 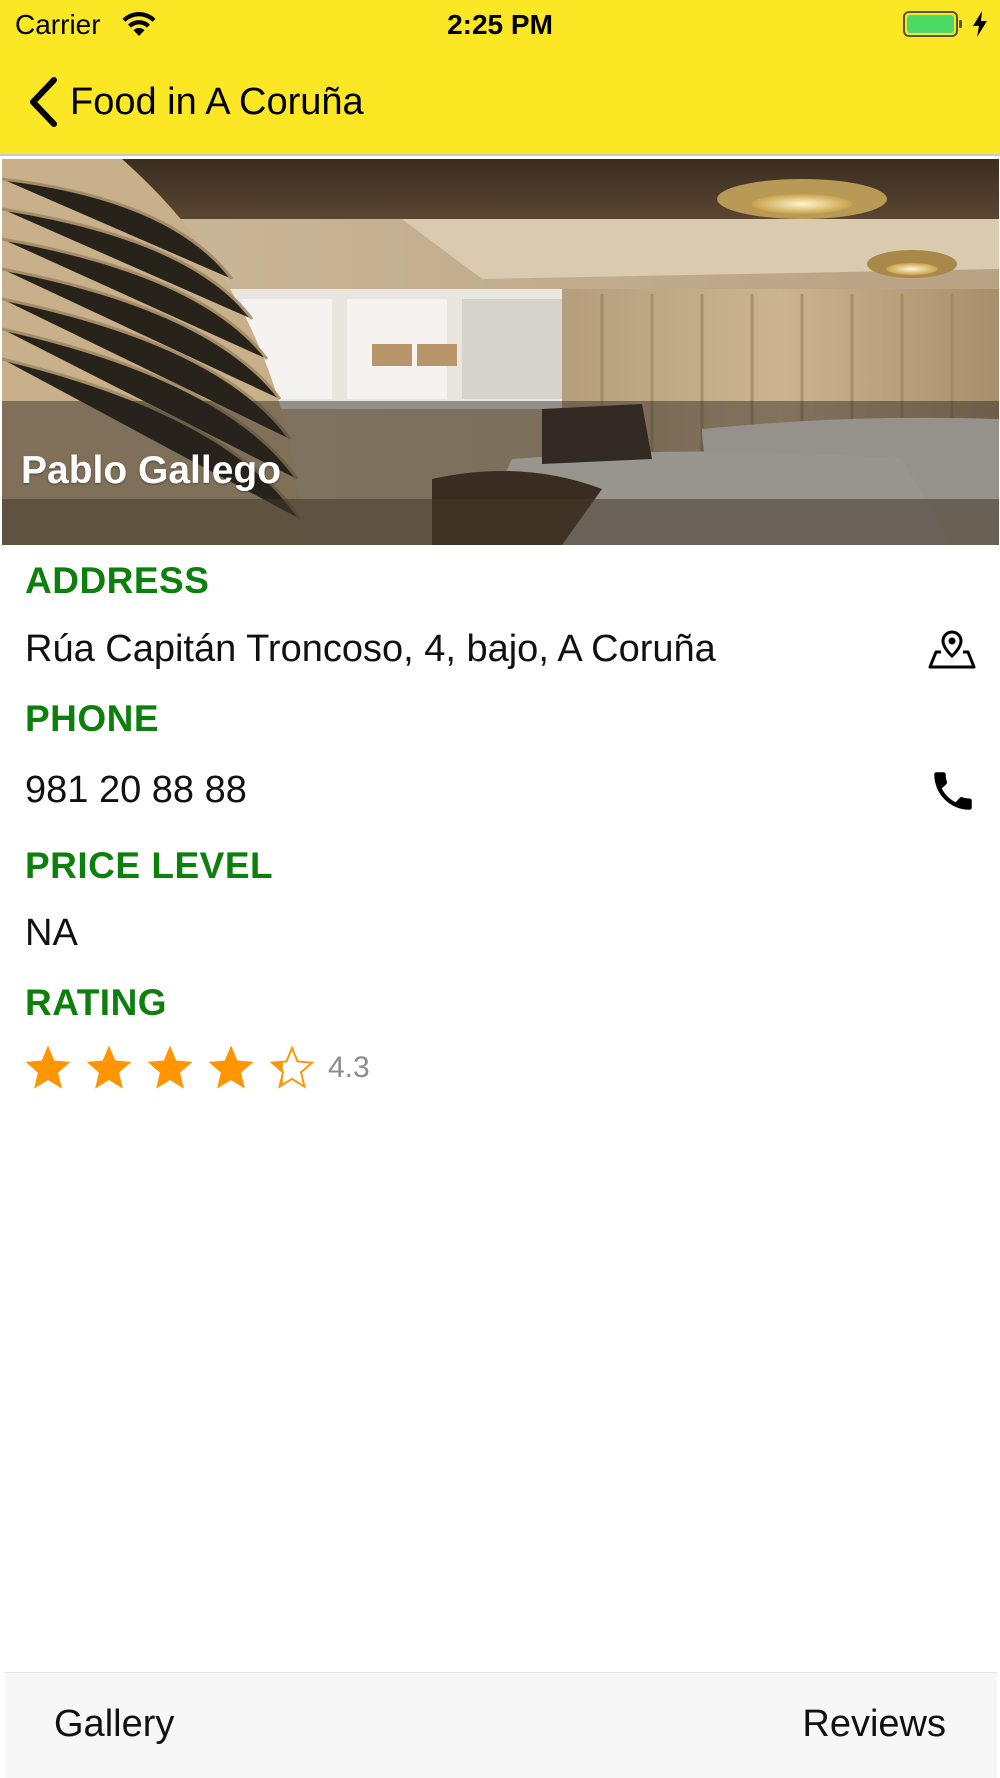 I want to click on star-row, so click(x=177, y=1068).